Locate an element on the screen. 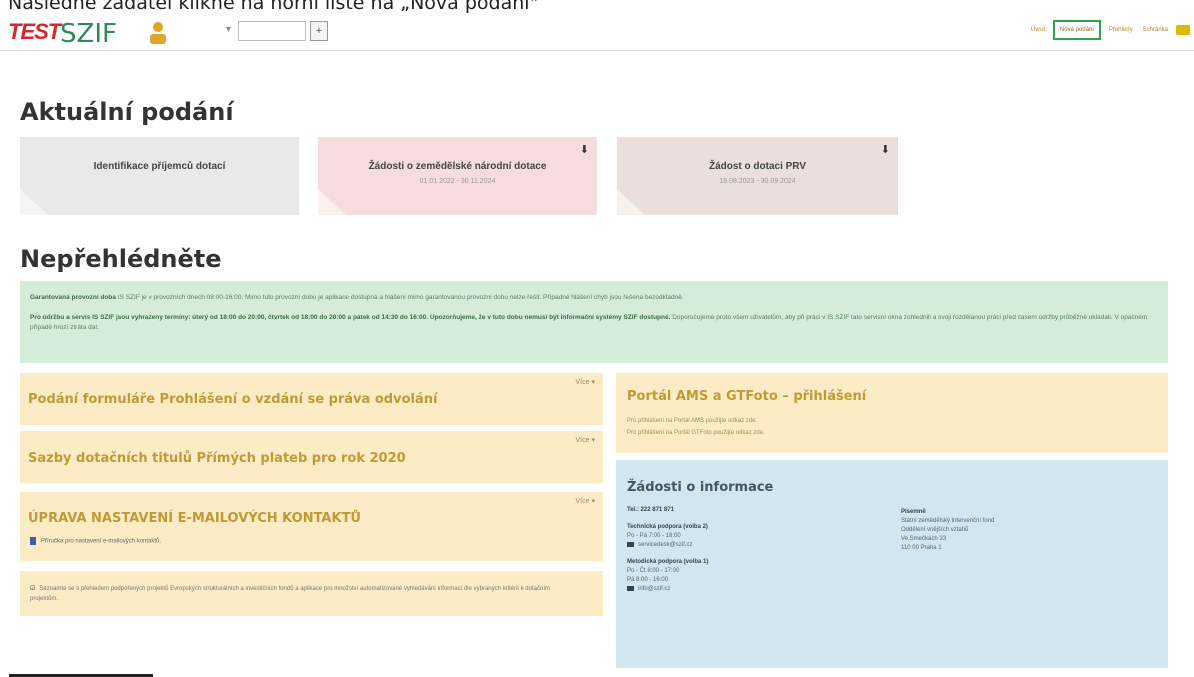 This screenshot has width=1194, height=677. address-label: Písemně is located at coordinates (913, 512).